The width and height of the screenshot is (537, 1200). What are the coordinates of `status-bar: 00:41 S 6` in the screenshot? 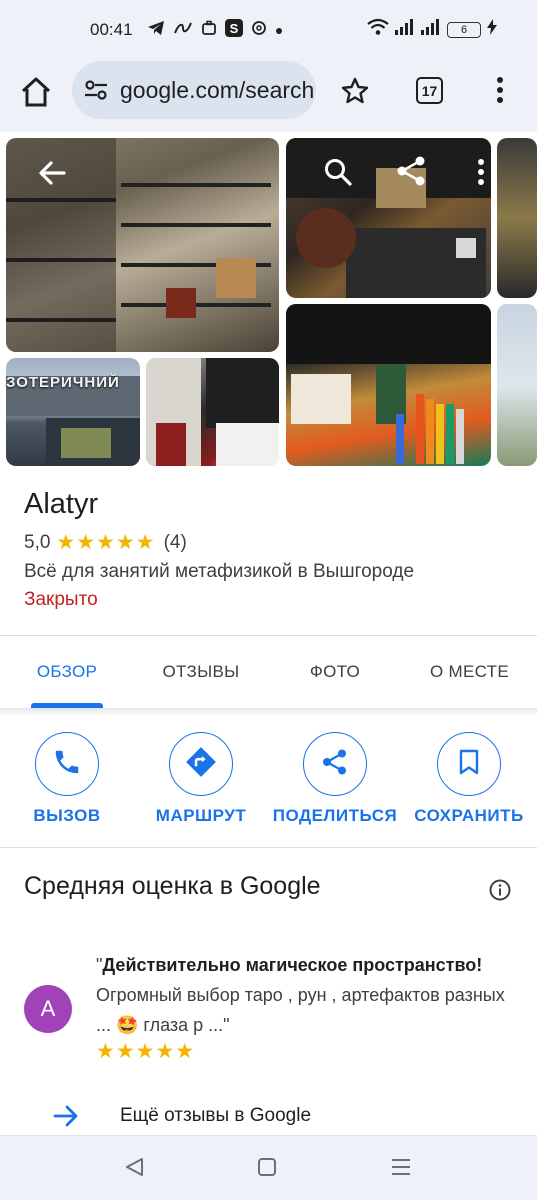 It's located at (268, 30).